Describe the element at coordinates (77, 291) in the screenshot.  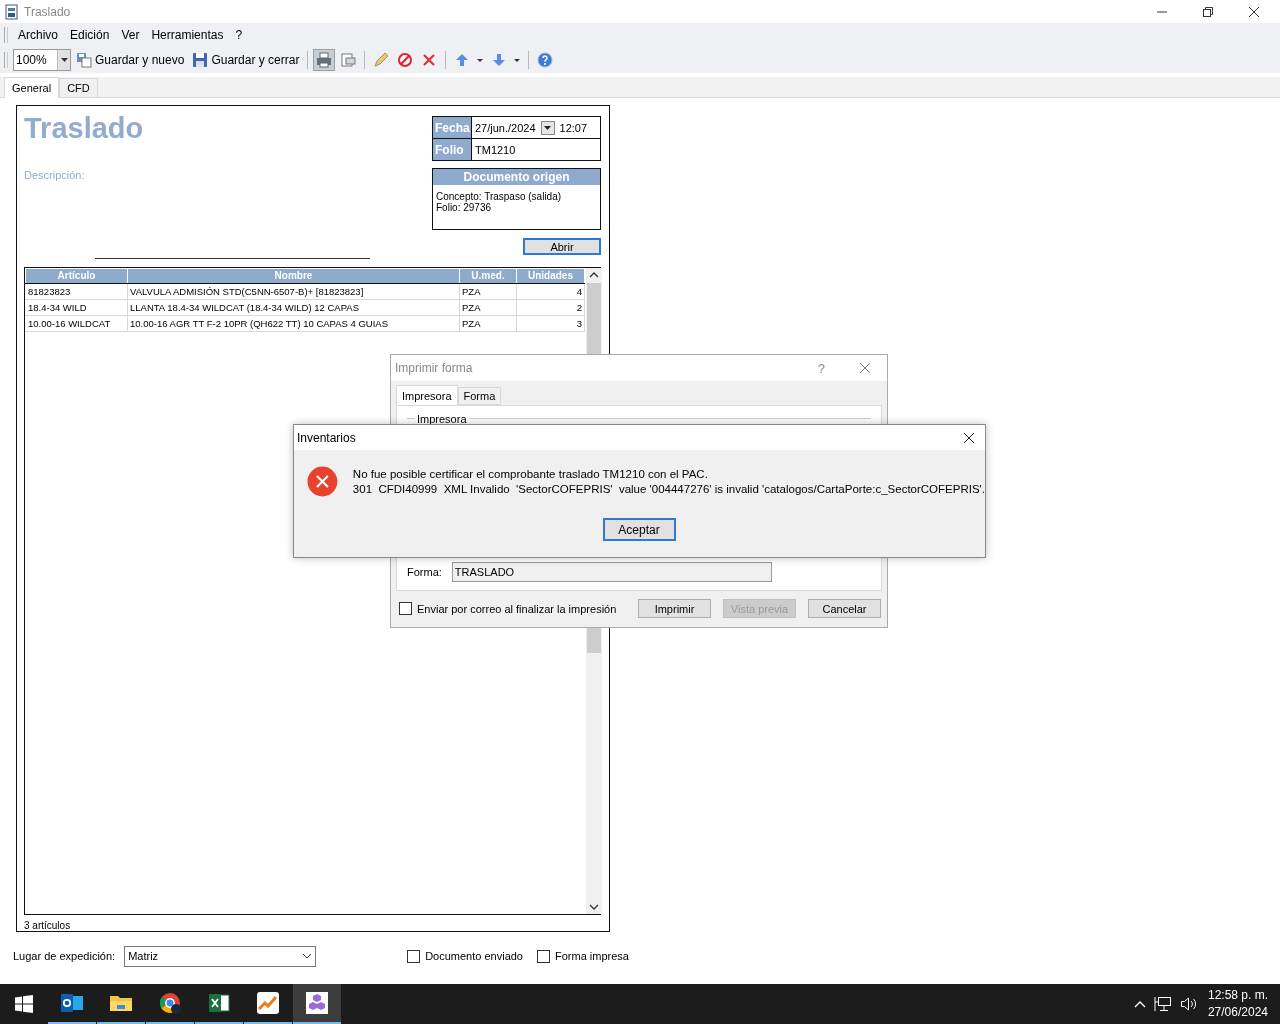
I see `table-cell: 81823823` at that location.